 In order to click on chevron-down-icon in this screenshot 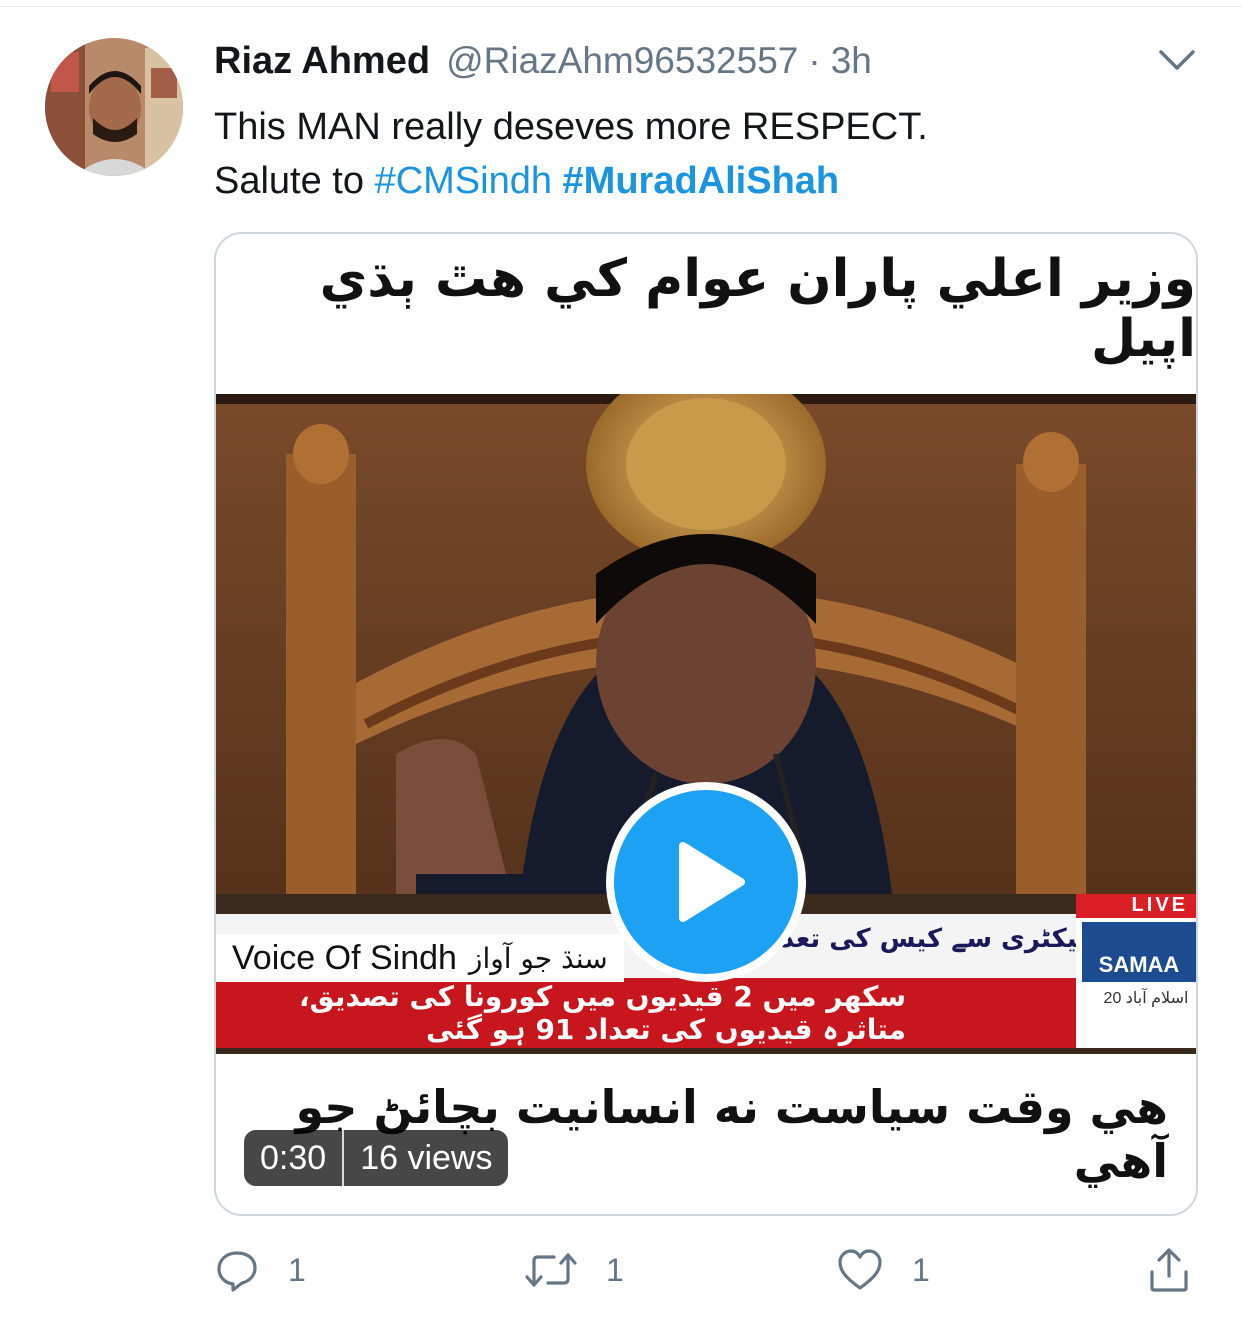, I will do `click(1177, 60)`.